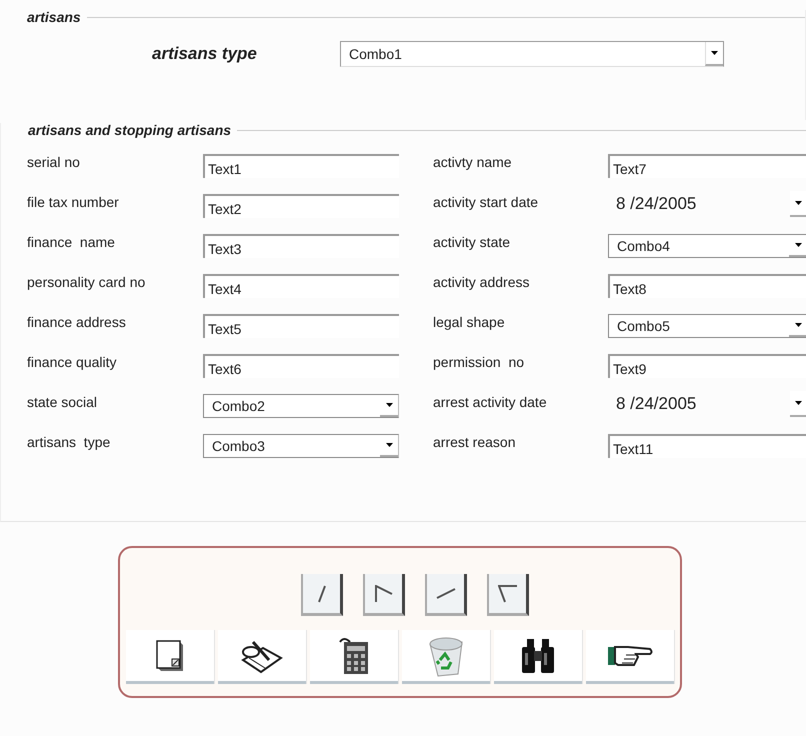  Describe the element at coordinates (707, 286) in the screenshot. I see `text-field: Text8` at that location.